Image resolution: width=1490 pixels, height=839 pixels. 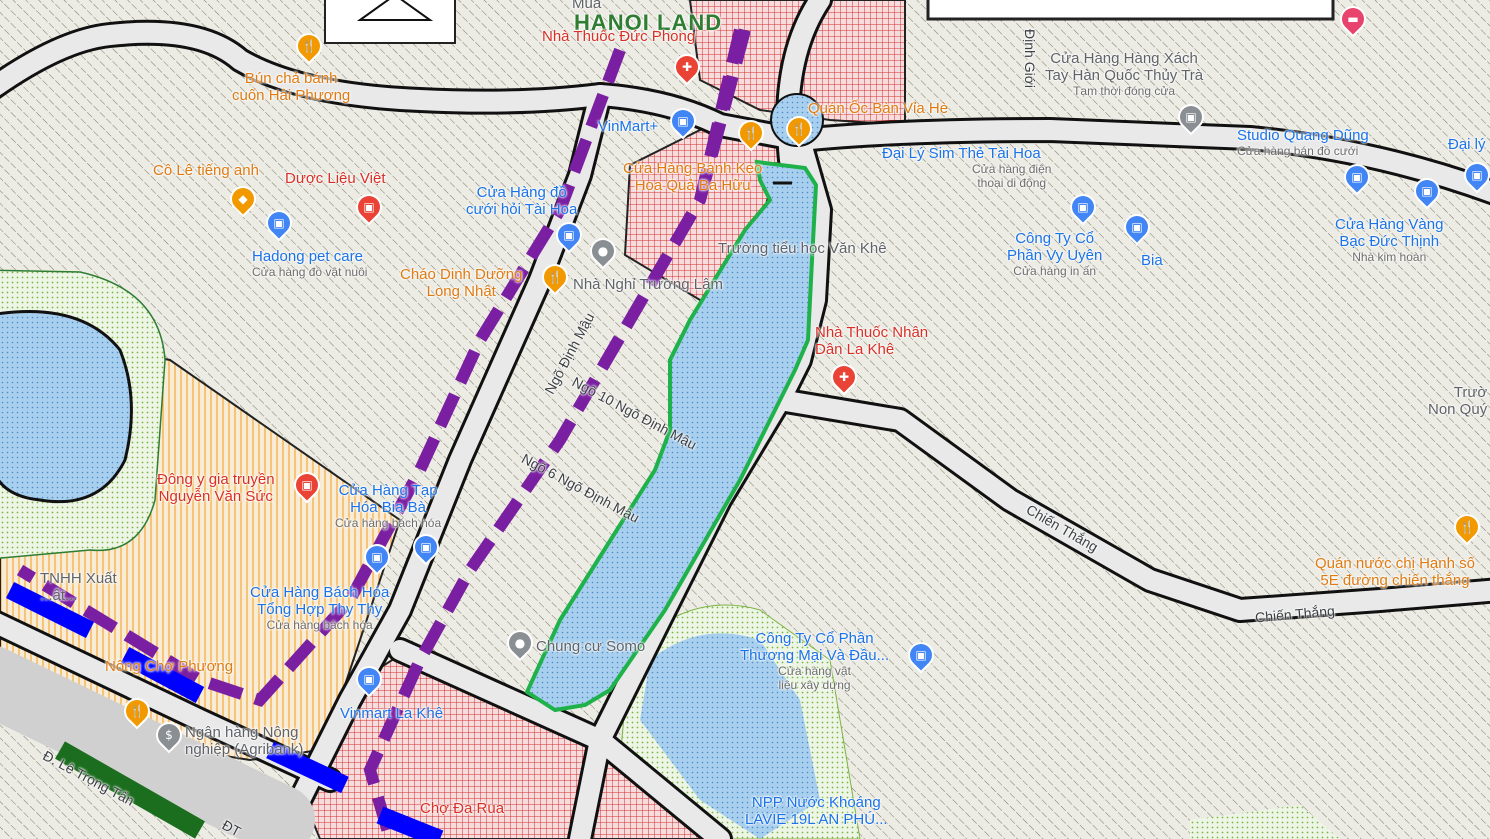 I want to click on place-nha-nghi: Nhà Nghỉ Trường Lâm, so click(x=648, y=284).